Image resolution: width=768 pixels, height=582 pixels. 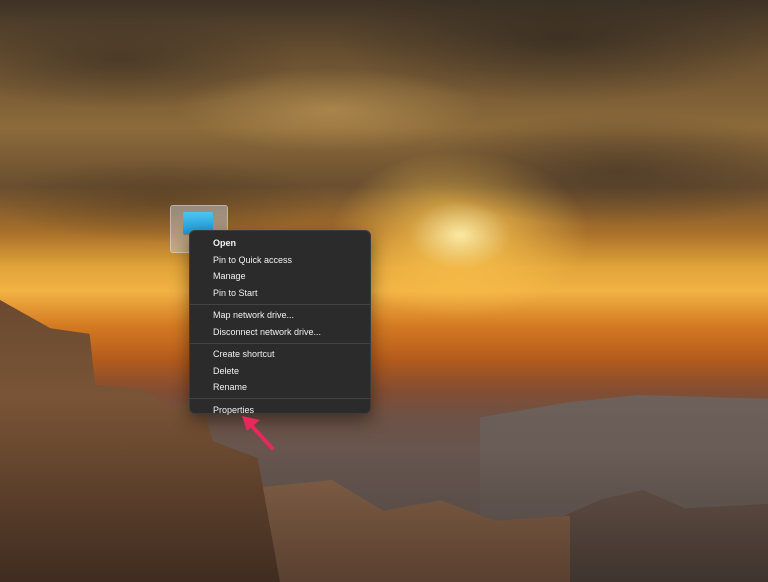 I want to click on menu-item-open: Open, so click(x=280, y=243).